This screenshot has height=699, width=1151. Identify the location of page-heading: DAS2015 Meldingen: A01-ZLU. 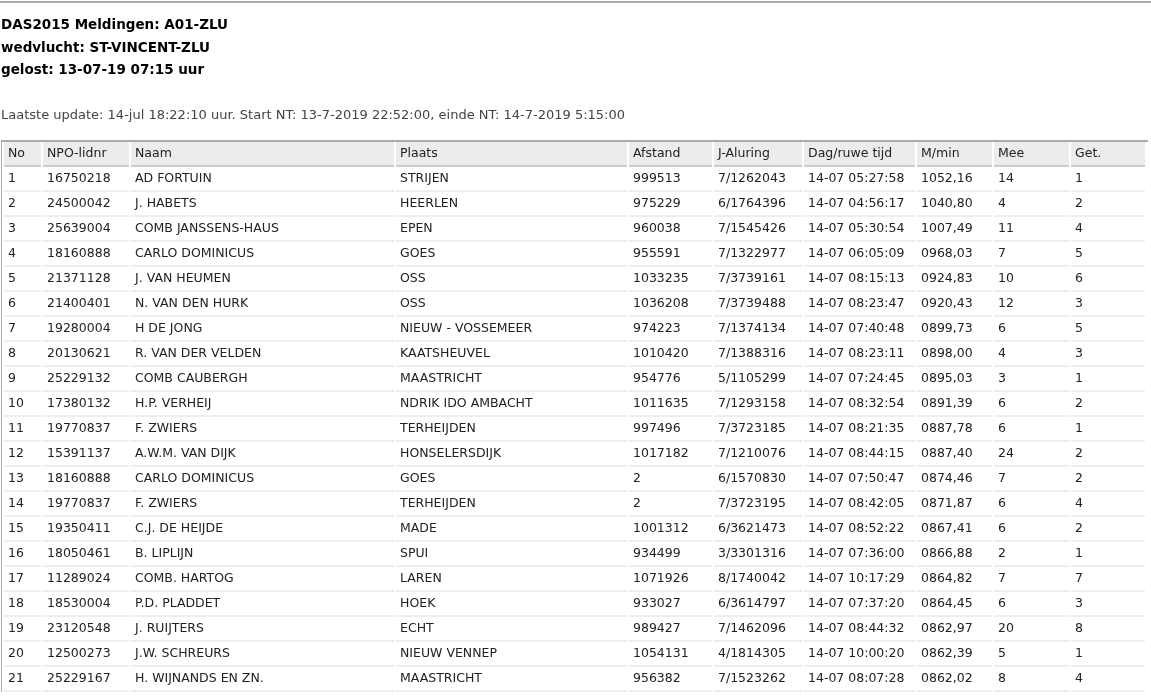
(115, 24).